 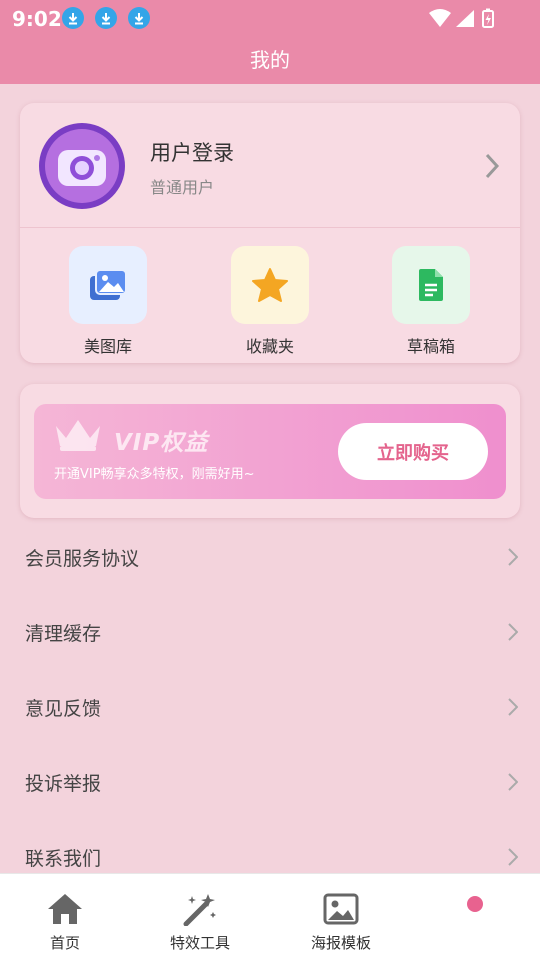 What do you see at coordinates (63, 709) in the screenshot?
I see `menu-item-label: 意见反馈` at bounding box center [63, 709].